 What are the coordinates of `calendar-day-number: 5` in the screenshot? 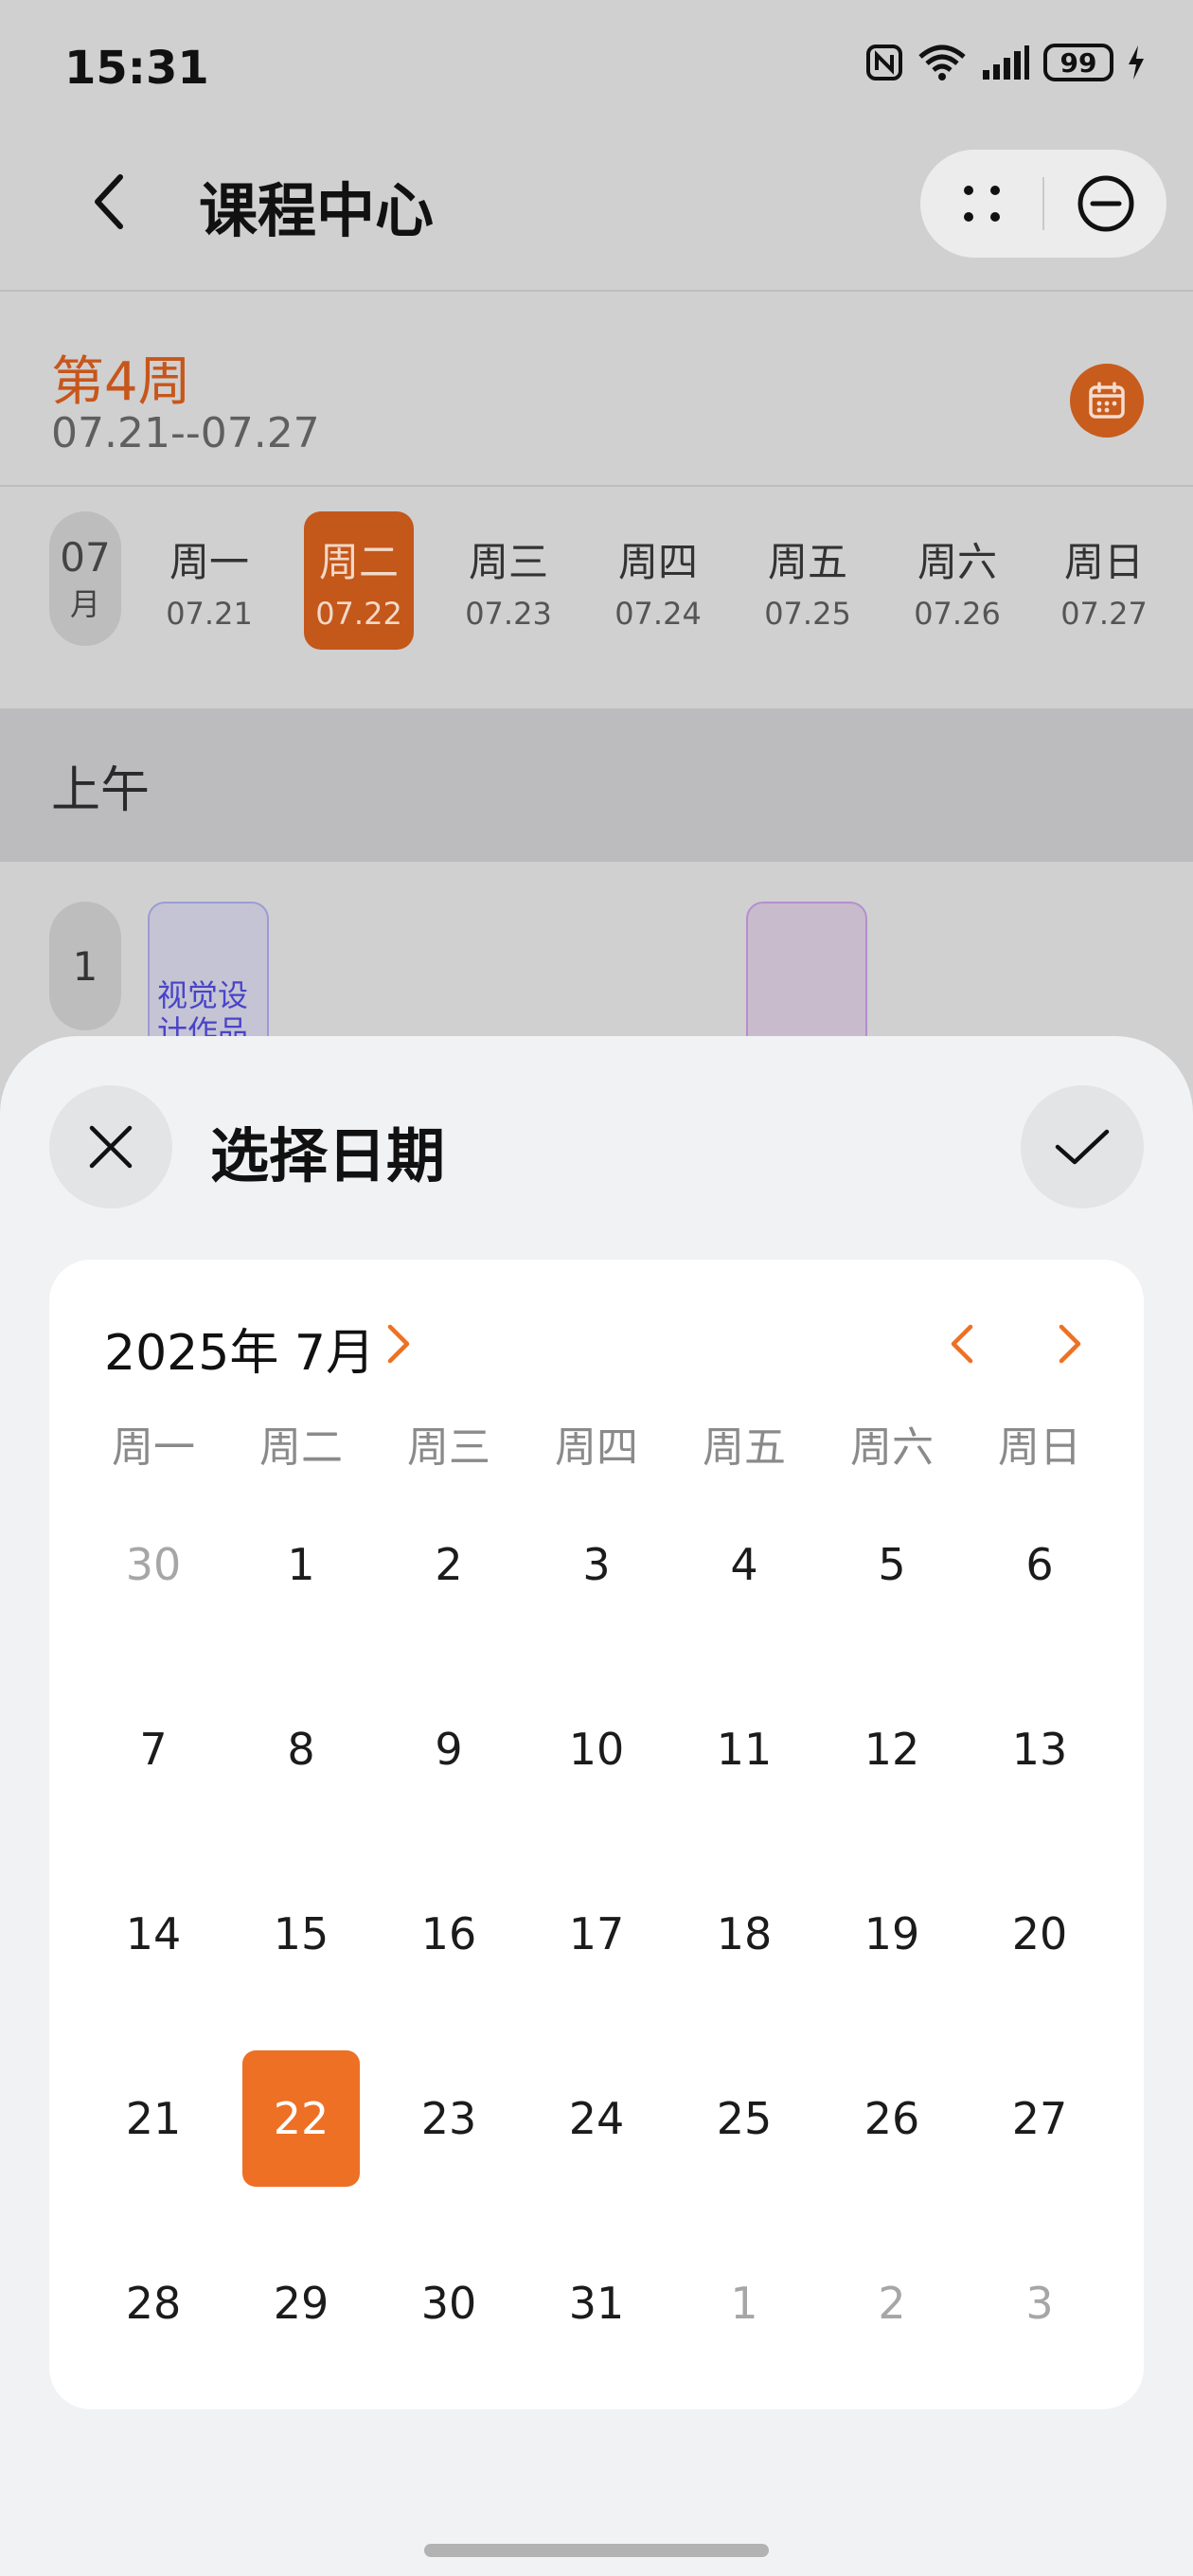 It's located at (892, 1564).